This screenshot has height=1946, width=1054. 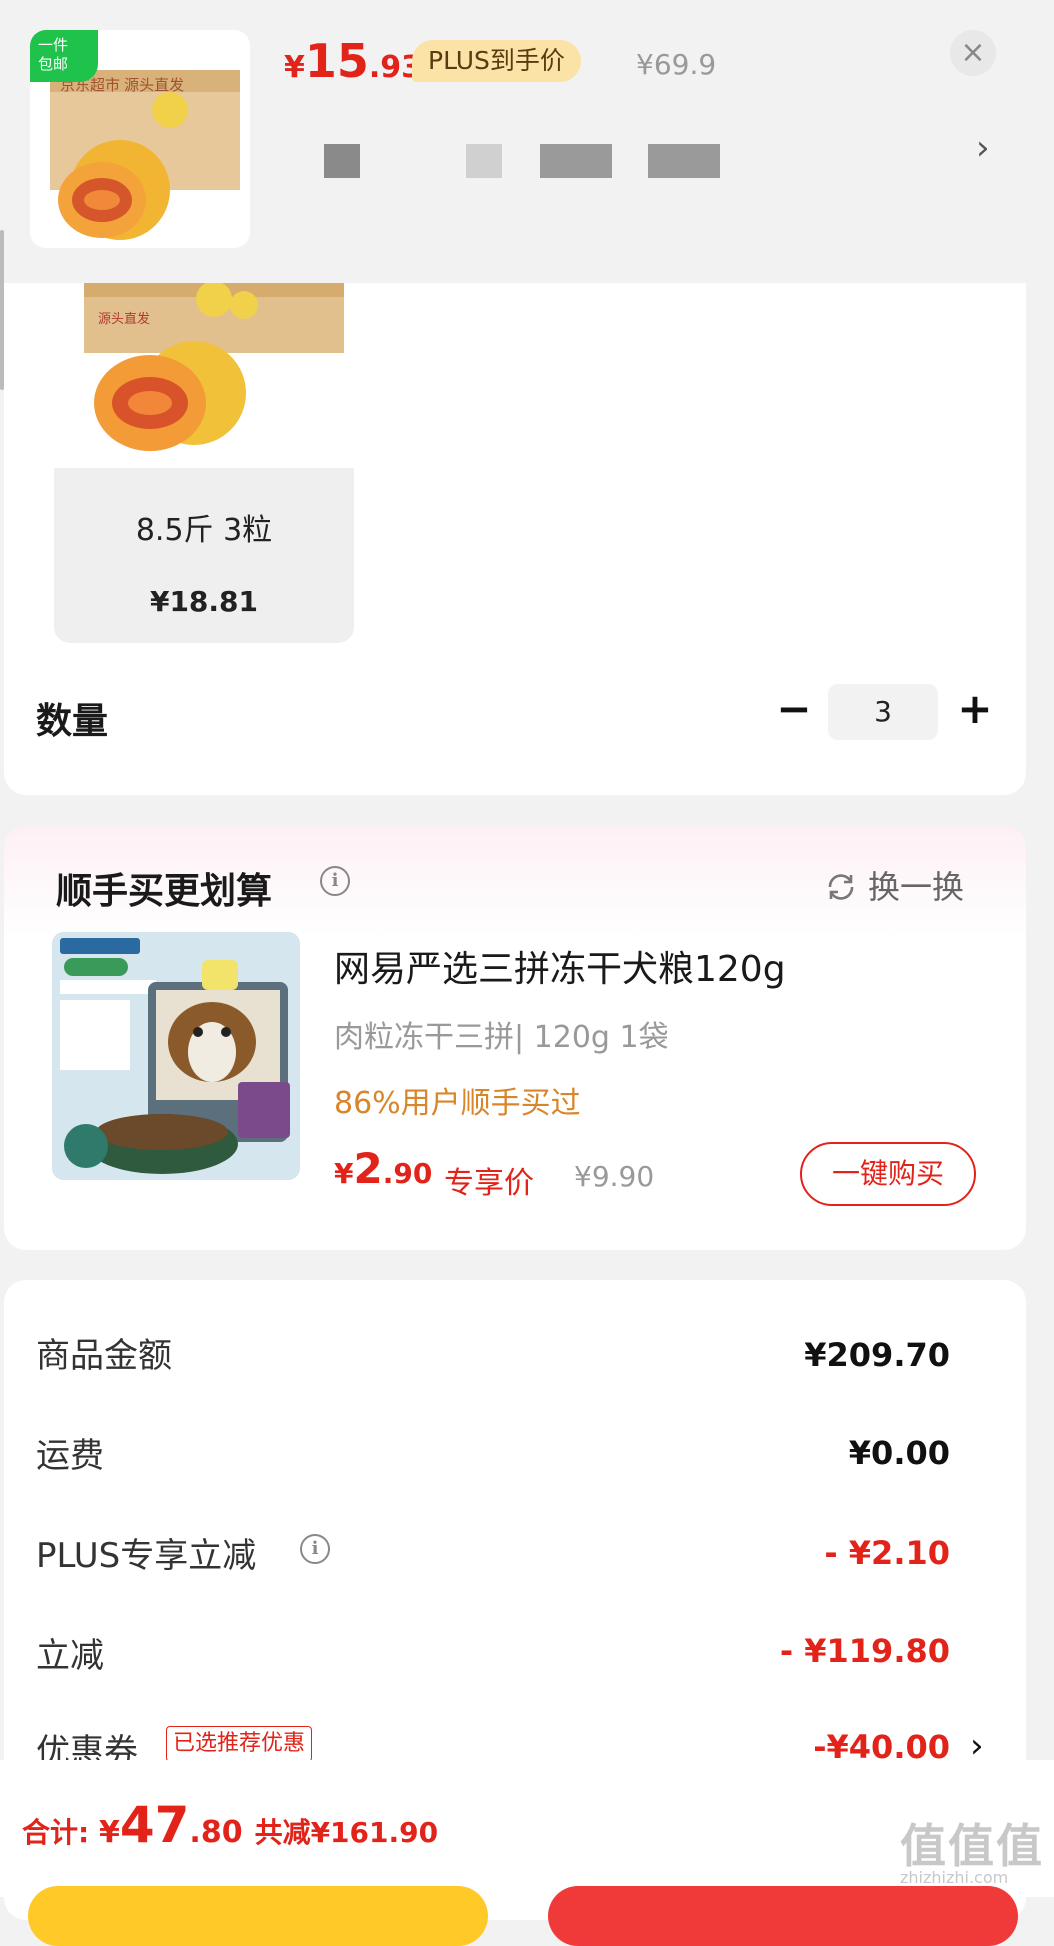 What do you see at coordinates (109, 1832) in the screenshot?
I see `total-currency: ¥` at bounding box center [109, 1832].